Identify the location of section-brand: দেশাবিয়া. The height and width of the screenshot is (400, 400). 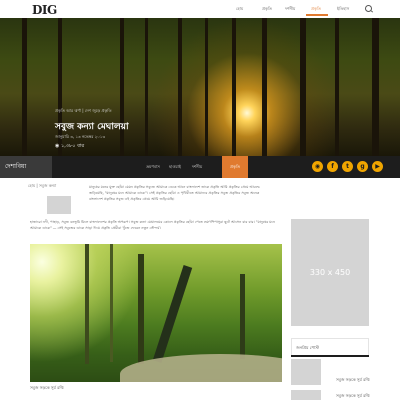
(26, 167).